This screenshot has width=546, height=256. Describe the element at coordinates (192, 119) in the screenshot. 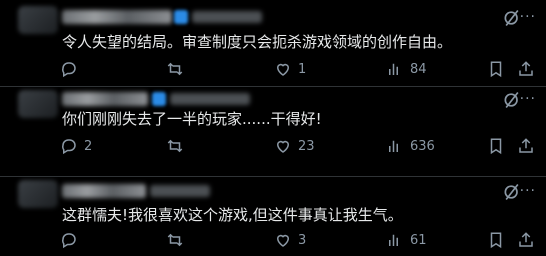

I see `post-text: 你们刚刚失去了一半的玩家......干得好!` at that location.